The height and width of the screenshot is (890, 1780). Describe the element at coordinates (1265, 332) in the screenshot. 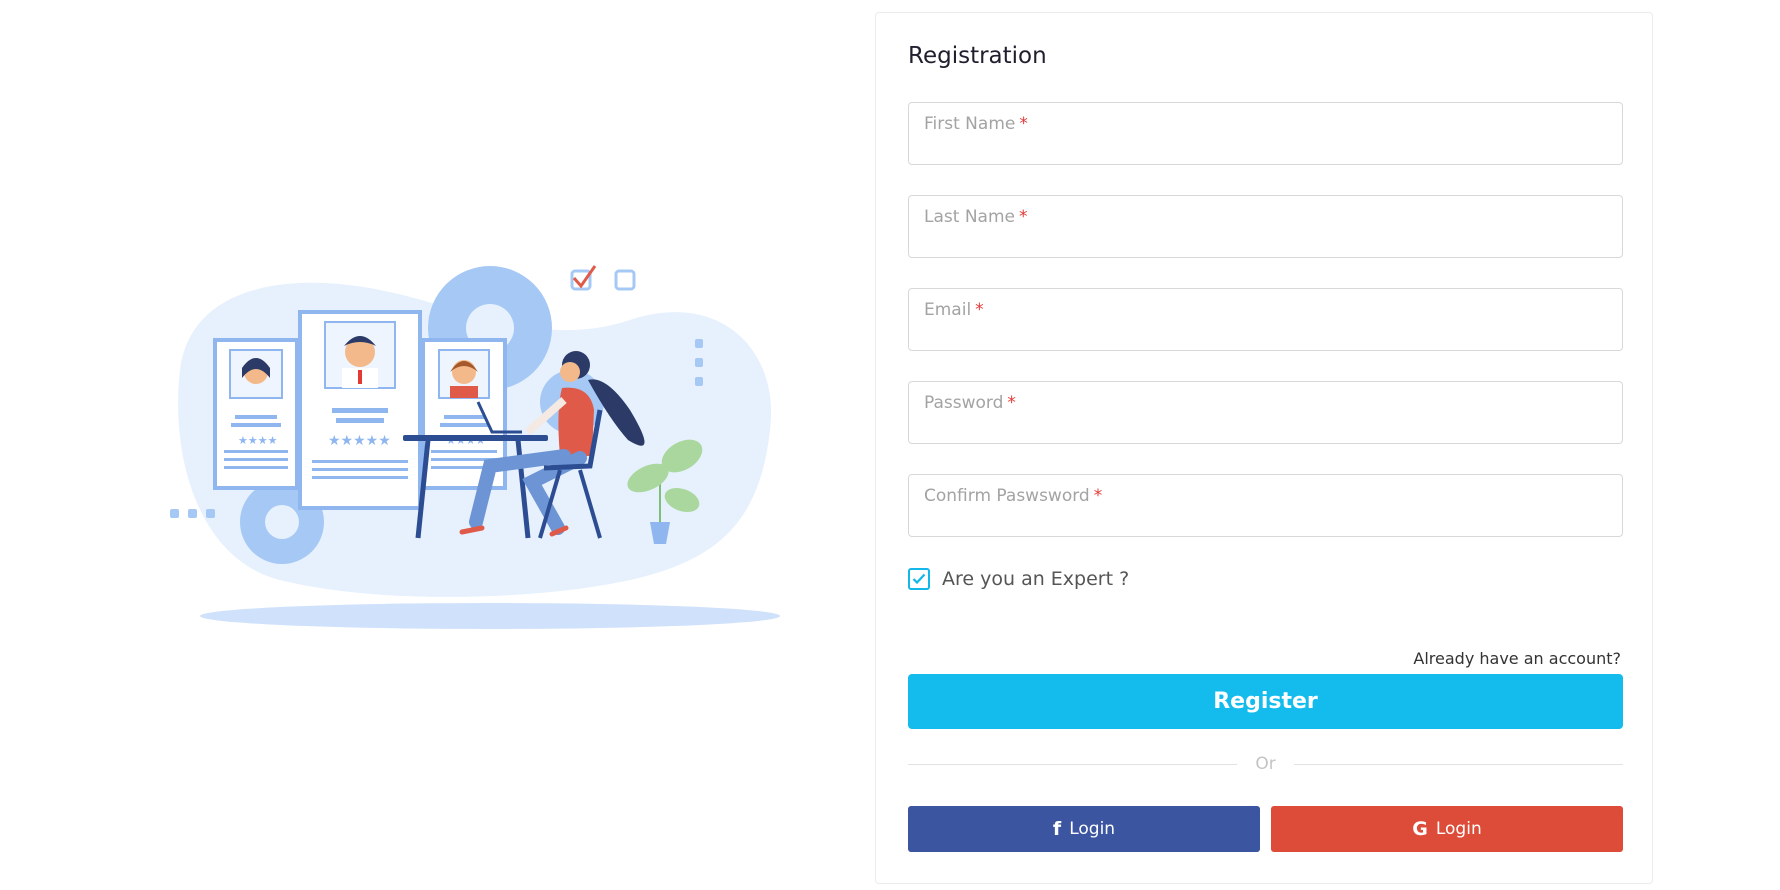

I see `email-input` at that location.